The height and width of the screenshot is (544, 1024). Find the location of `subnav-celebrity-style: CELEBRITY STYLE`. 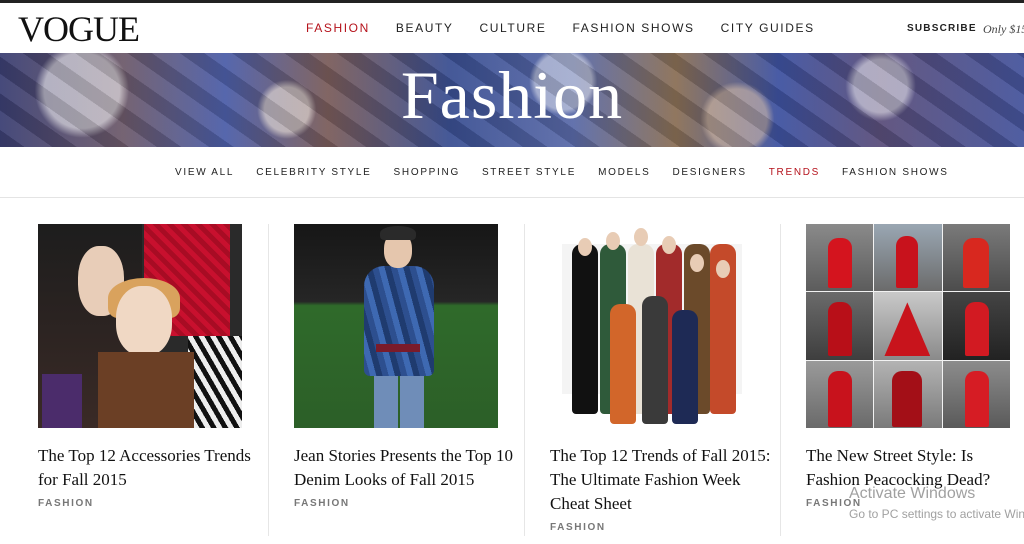

subnav-celebrity-style: CELEBRITY STYLE is located at coordinates (313, 172).